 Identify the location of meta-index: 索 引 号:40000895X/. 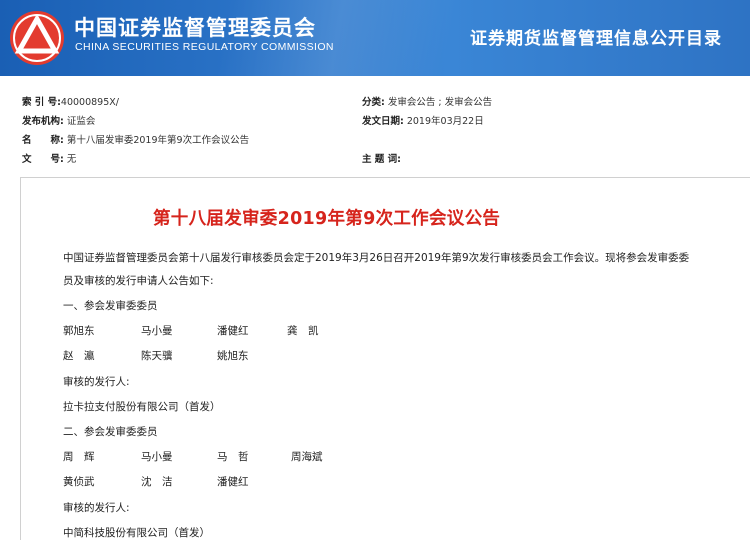
(70, 101).